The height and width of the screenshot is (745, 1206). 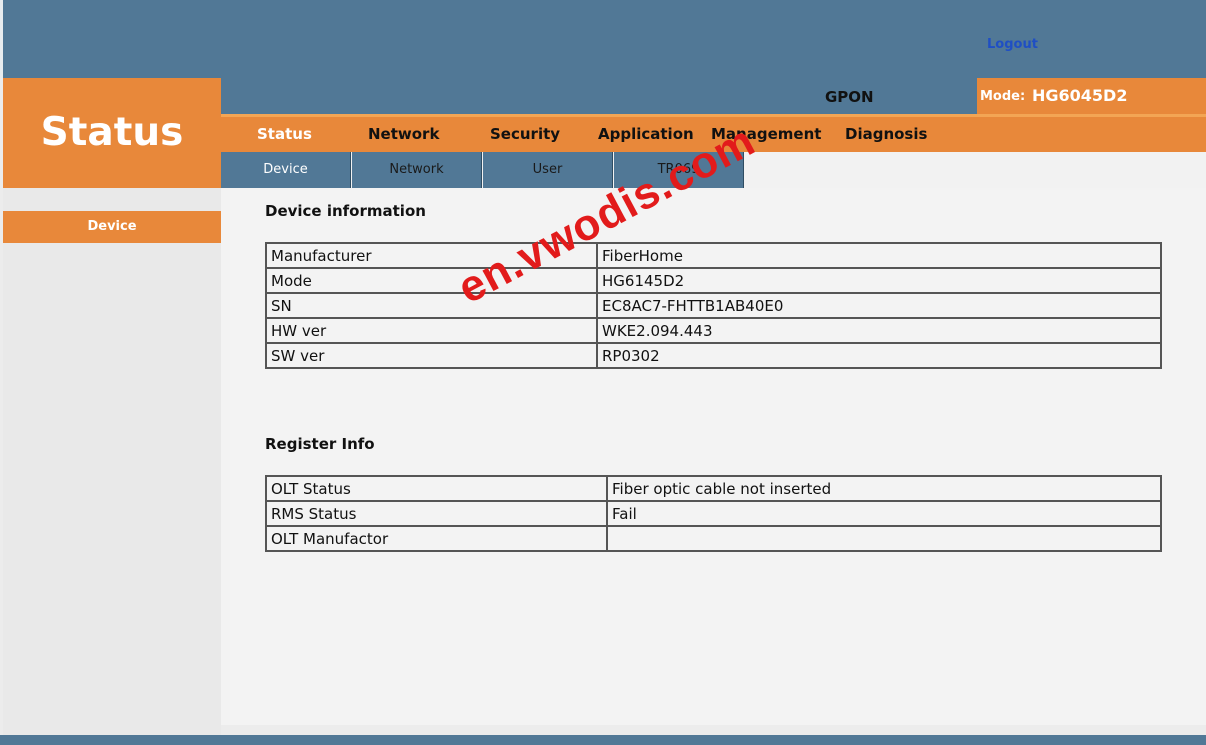 I want to click on bottom-bar, so click(x=603, y=740).